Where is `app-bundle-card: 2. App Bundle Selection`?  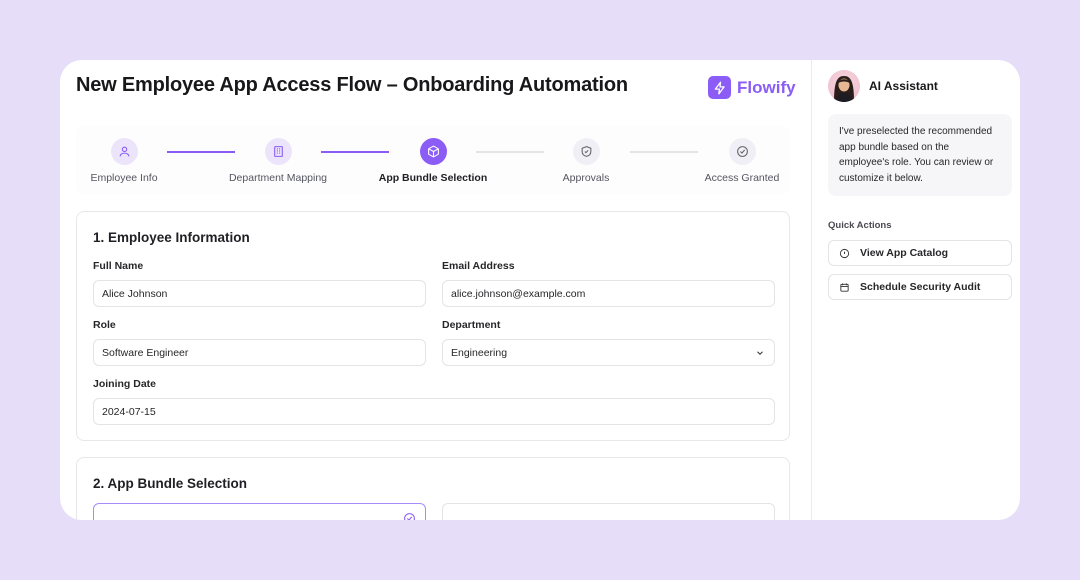
app-bundle-card: 2. App Bundle Selection is located at coordinates (433, 488).